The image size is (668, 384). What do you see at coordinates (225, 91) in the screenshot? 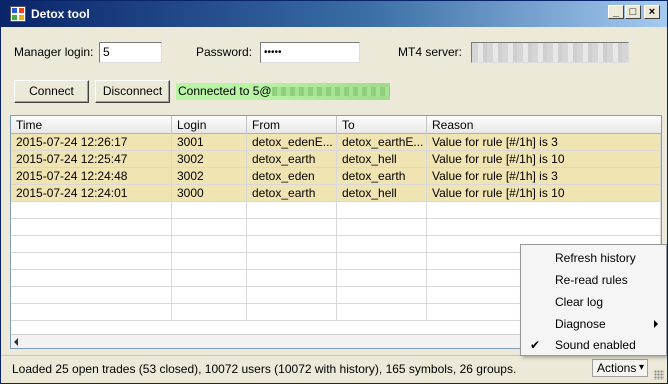
I see `connection-status-text: Connected to 5@` at bounding box center [225, 91].